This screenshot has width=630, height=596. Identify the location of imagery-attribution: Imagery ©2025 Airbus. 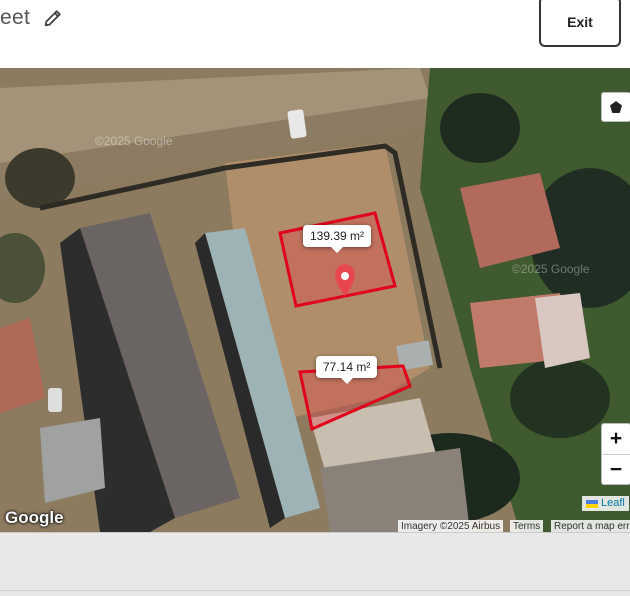
(451, 526).